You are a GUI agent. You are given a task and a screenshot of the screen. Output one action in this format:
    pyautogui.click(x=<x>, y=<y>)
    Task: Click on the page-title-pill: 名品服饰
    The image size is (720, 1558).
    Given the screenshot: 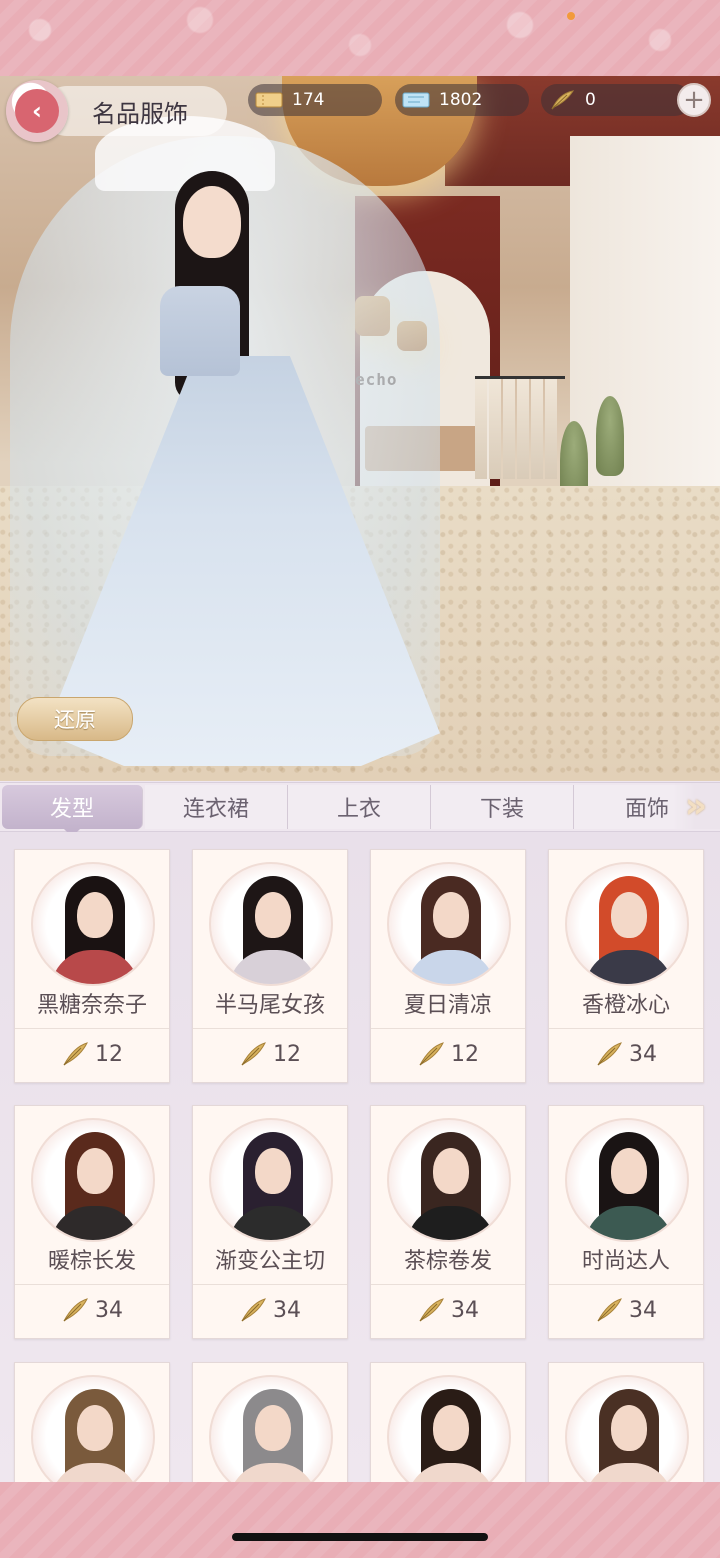 What is the action you would take?
    pyautogui.click(x=134, y=111)
    